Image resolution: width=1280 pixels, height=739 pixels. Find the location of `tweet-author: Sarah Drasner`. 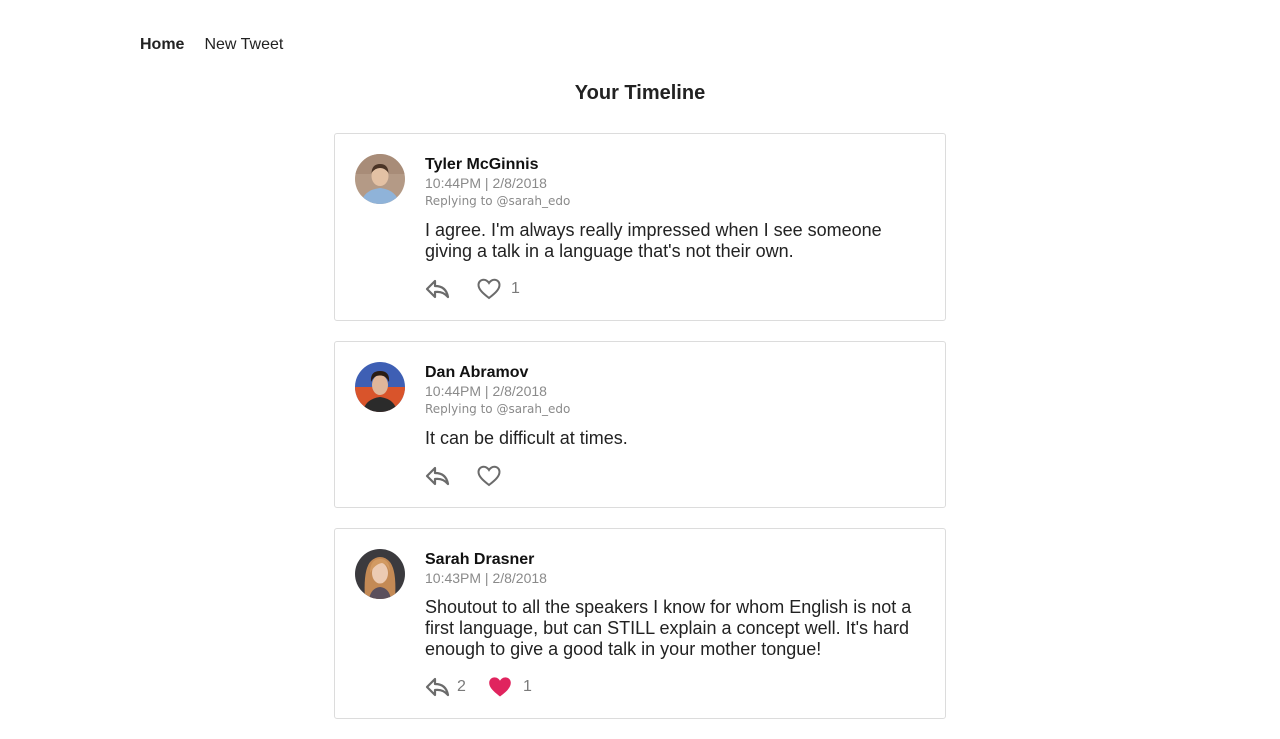

tweet-author: Sarah Drasner is located at coordinates (480, 559).